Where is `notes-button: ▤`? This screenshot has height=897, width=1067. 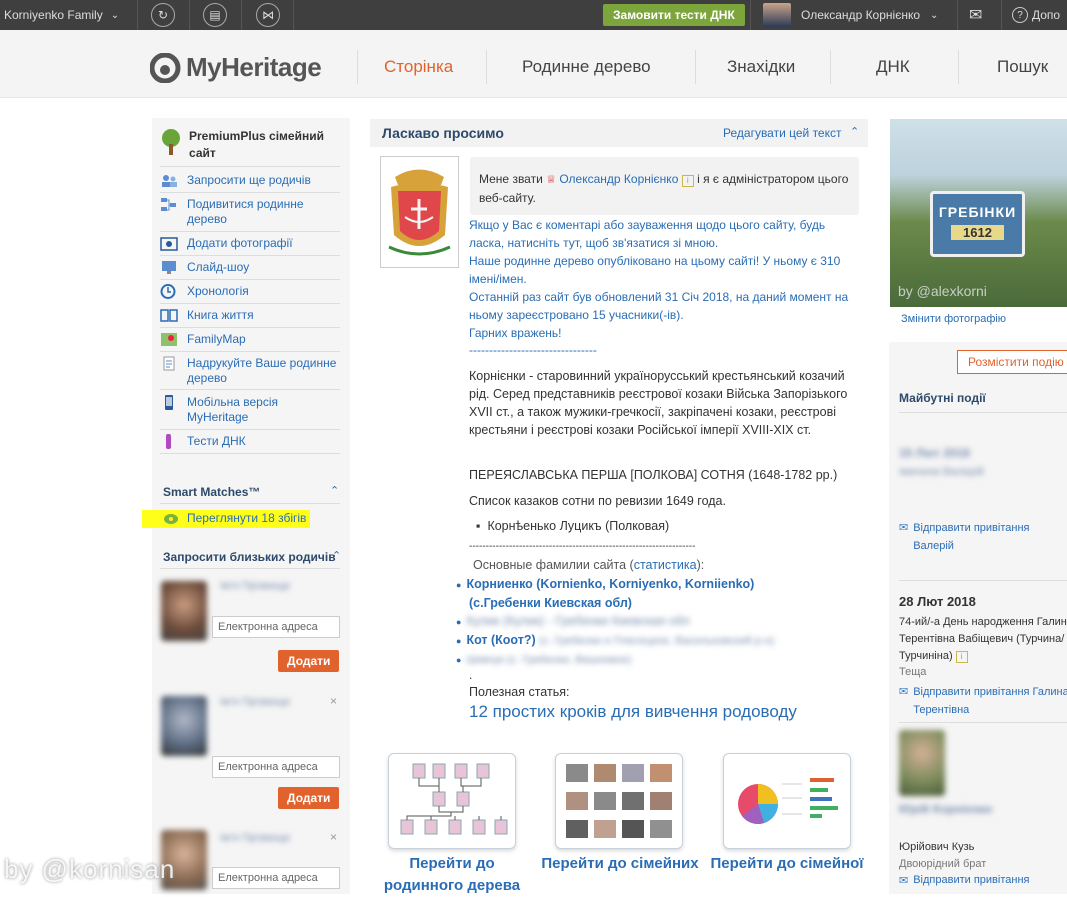
notes-button: ▤ is located at coordinates (215, 15).